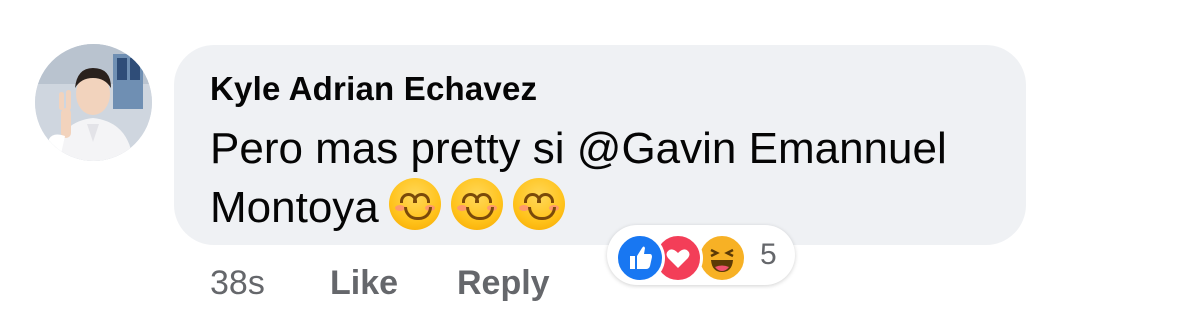 The width and height of the screenshot is (1200, 326). Describe the element at coordinates (237, 283) in the screenshot. I see `comment-timestamp: 38s` at that location.